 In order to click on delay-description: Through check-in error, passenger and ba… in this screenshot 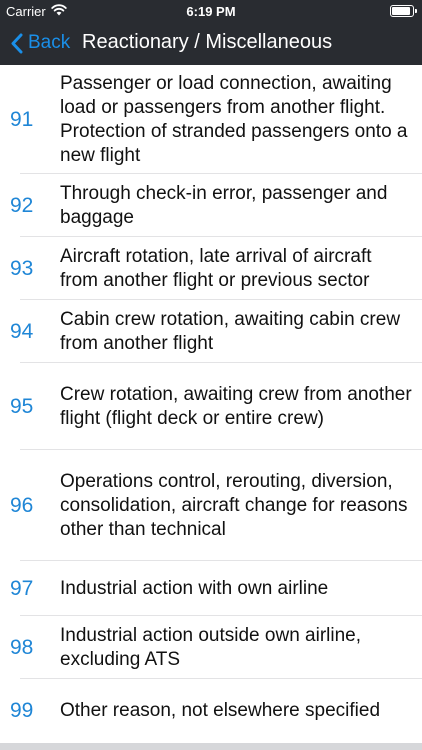, I will do `click(224, 205)`.